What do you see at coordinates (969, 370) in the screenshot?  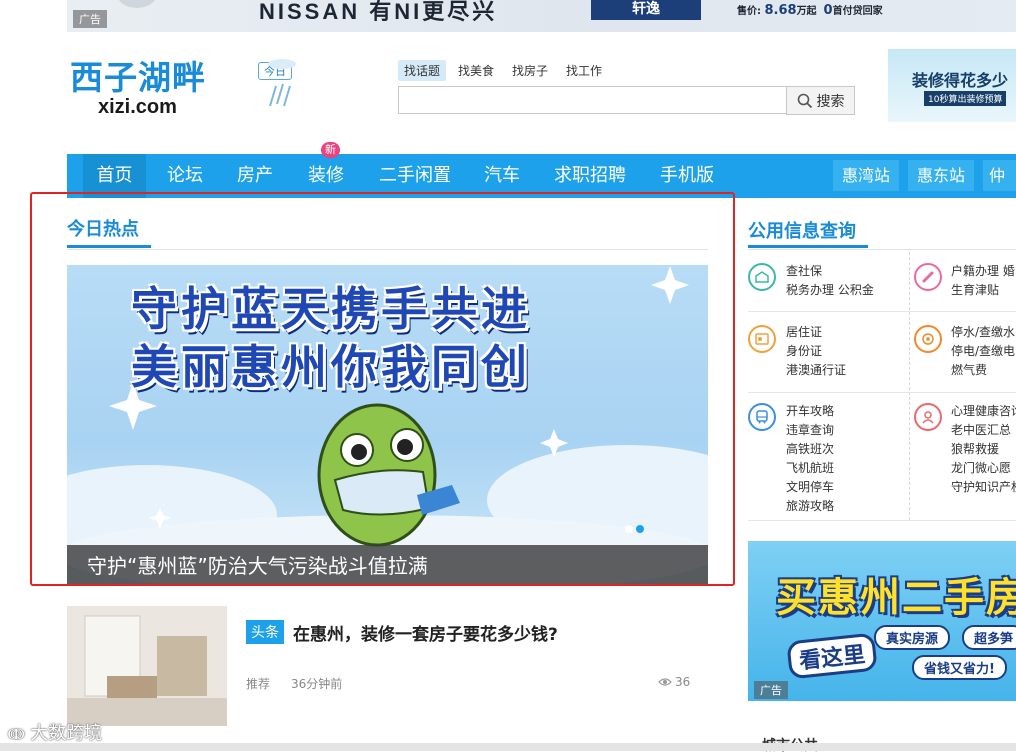 I see `link-gas: 燃气费` at bounding box center [969, 370].